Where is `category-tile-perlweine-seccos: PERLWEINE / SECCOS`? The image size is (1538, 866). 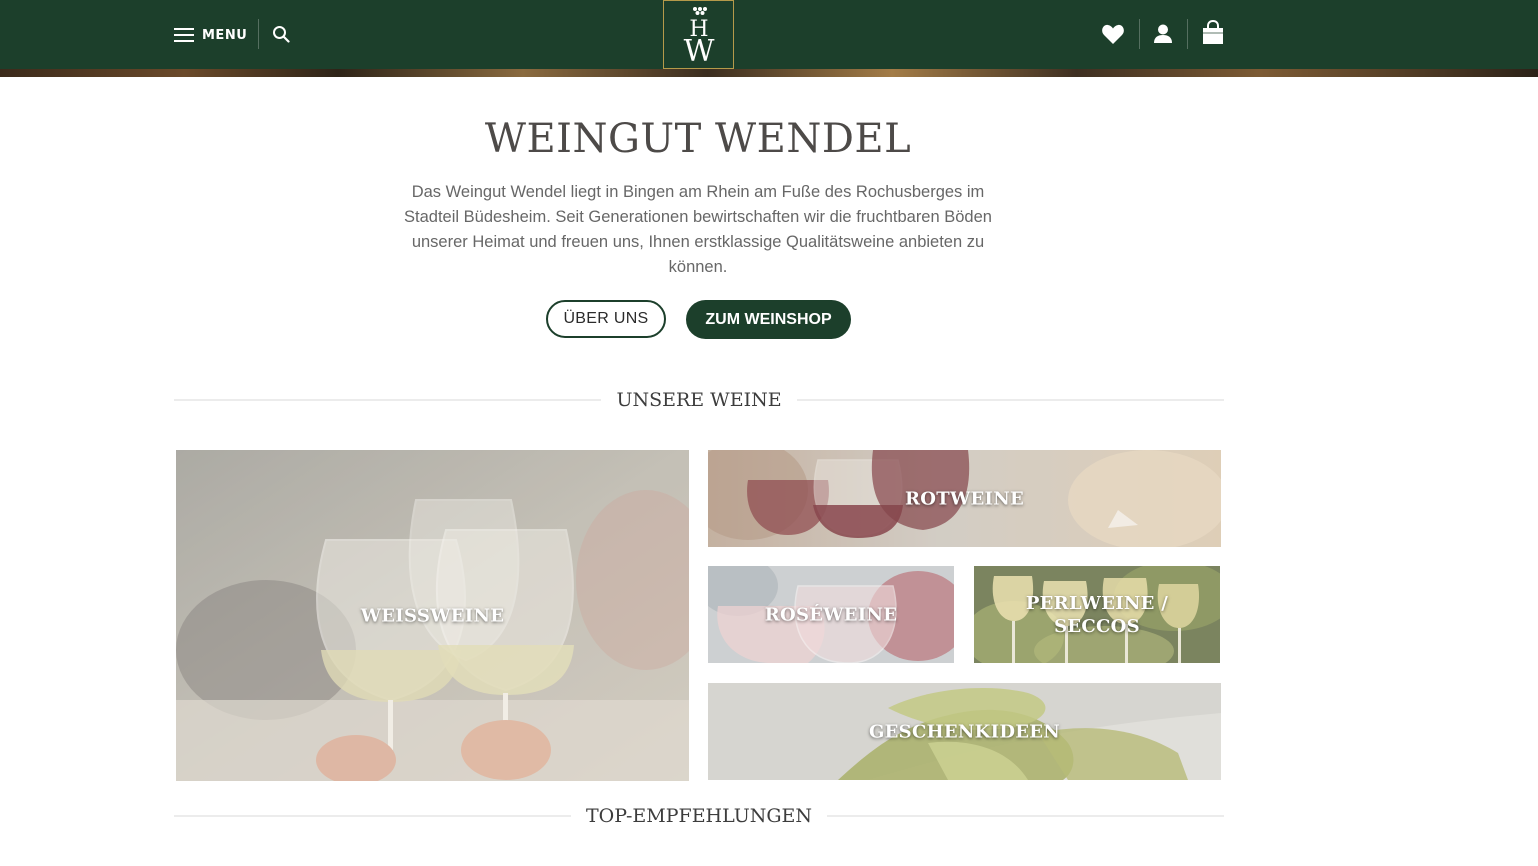 category-tile-perlweine-seccos: PERLWEINE / SECCOS is located at coordinates (1097, 614).